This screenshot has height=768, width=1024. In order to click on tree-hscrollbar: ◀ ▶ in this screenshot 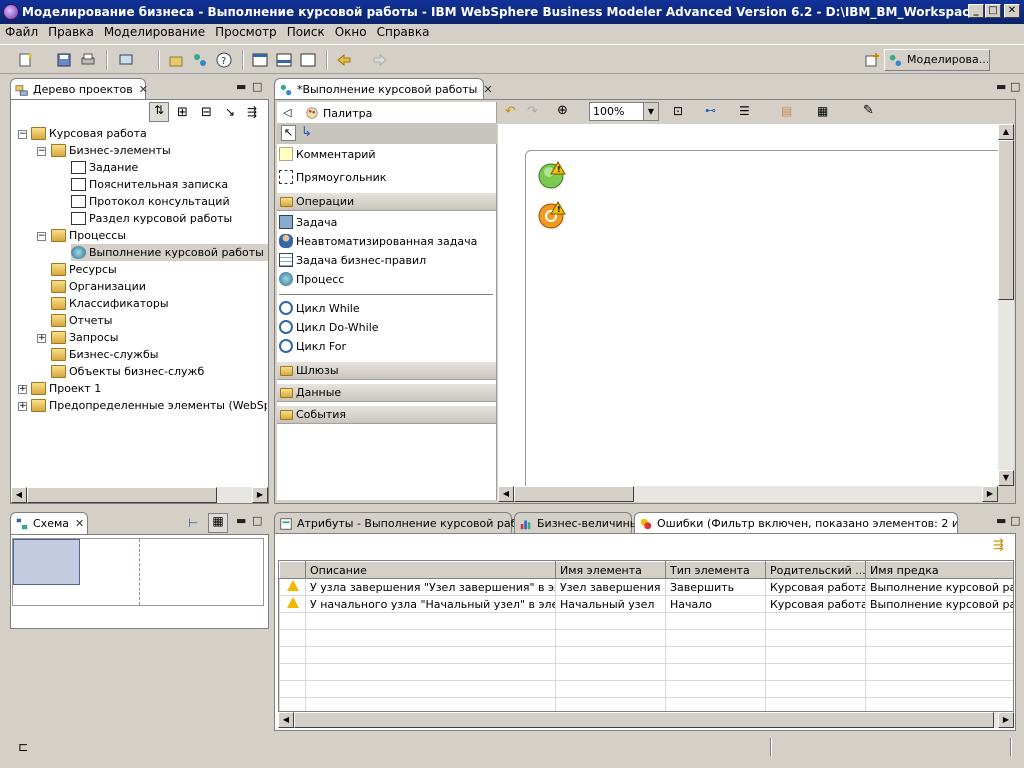, I will do `click(139, 495)`.